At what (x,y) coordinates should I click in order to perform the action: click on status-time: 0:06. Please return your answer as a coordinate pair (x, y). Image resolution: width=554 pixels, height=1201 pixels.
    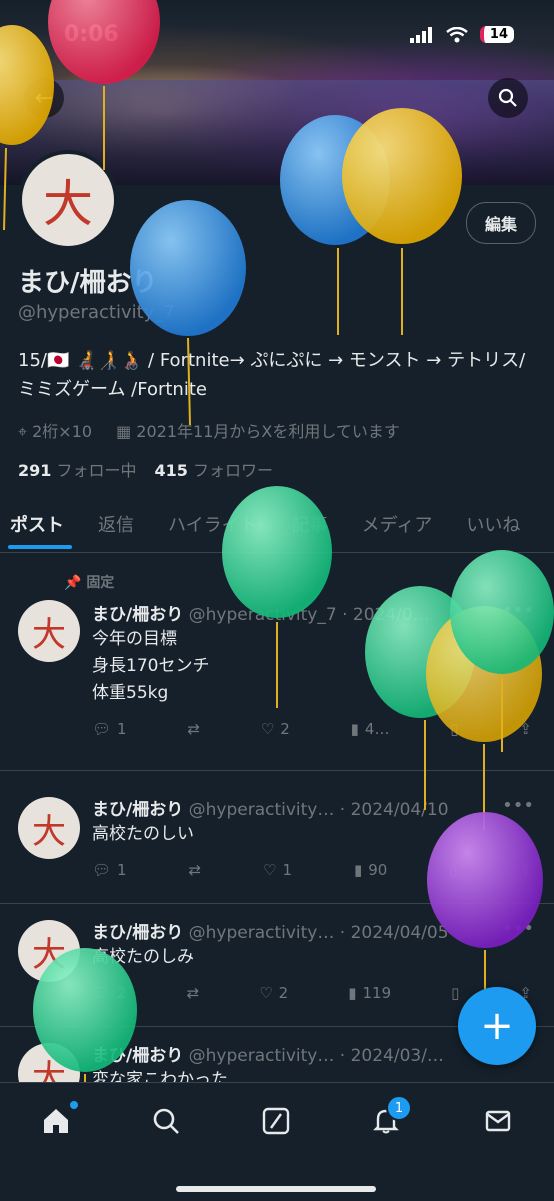
    Looking at the image, I should click on (91, 34).